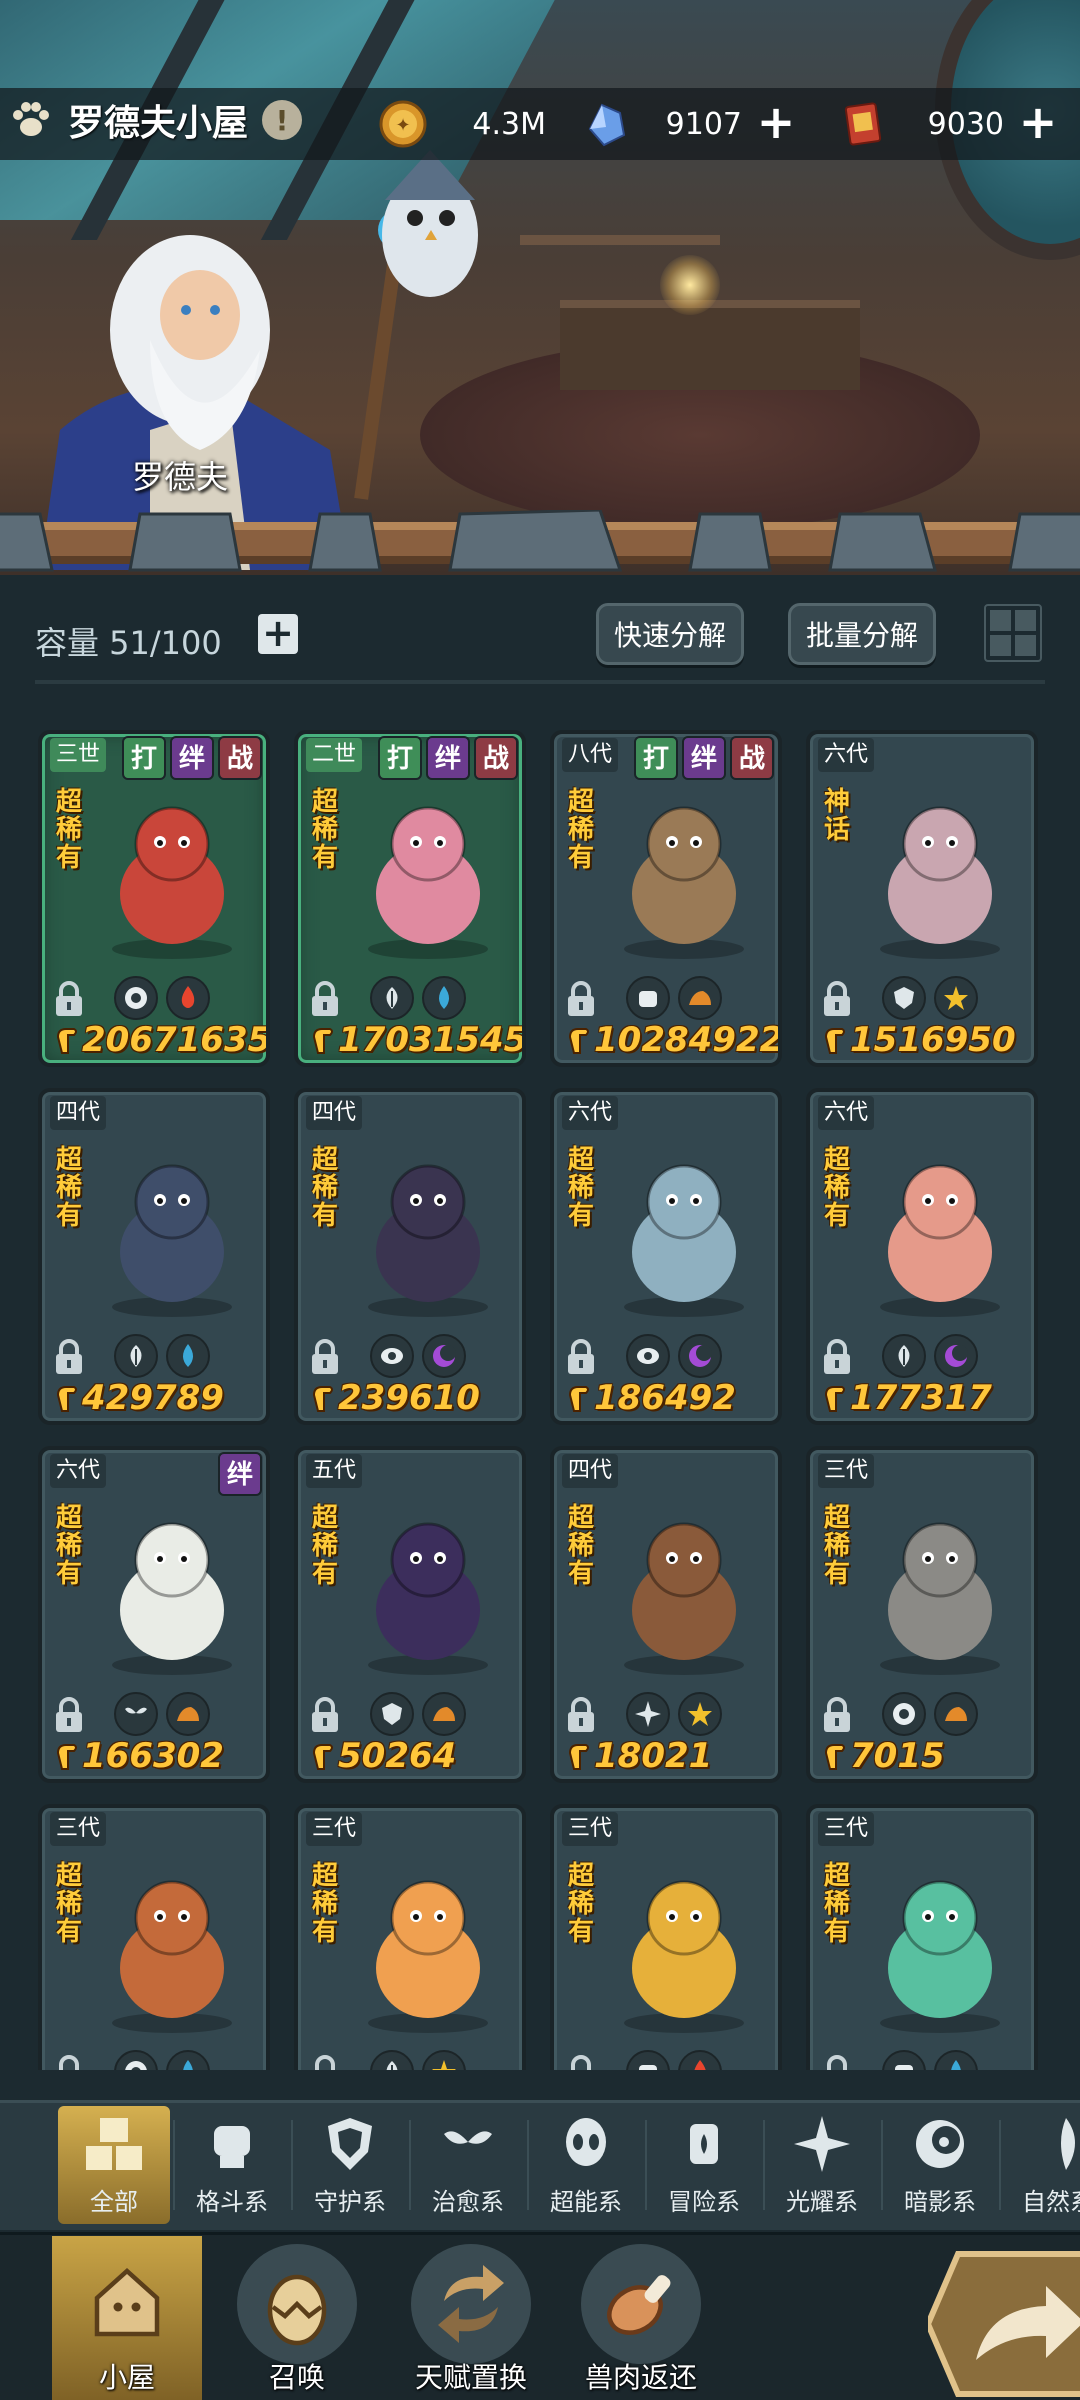 The height and width of the screenshot is (2400, 1080). What do you see at coordinates (410, 1256) in the screenshot?
I see `pet-card: 四代 超稀有 239610` at bounding box center [410, 1256].